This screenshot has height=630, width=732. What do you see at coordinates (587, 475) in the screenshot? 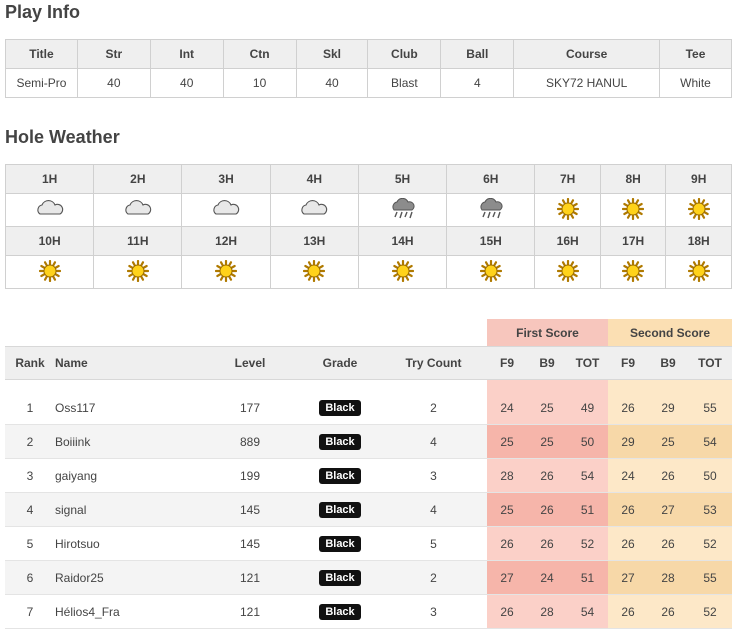
I see `first-tot-value: 54` at bounding box center [587, 475].